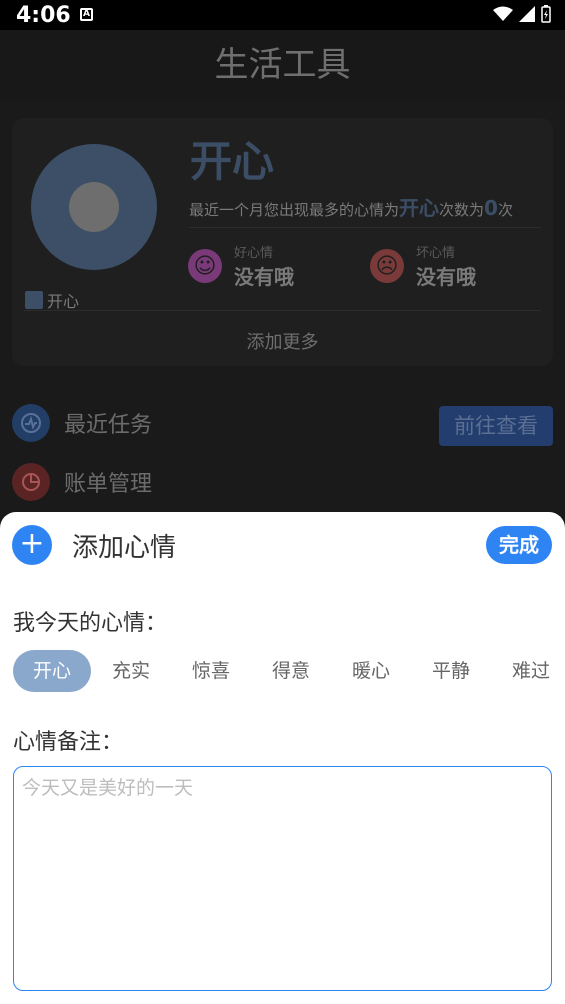  I want to click on mood-chip: 得意, so click(291, 671).